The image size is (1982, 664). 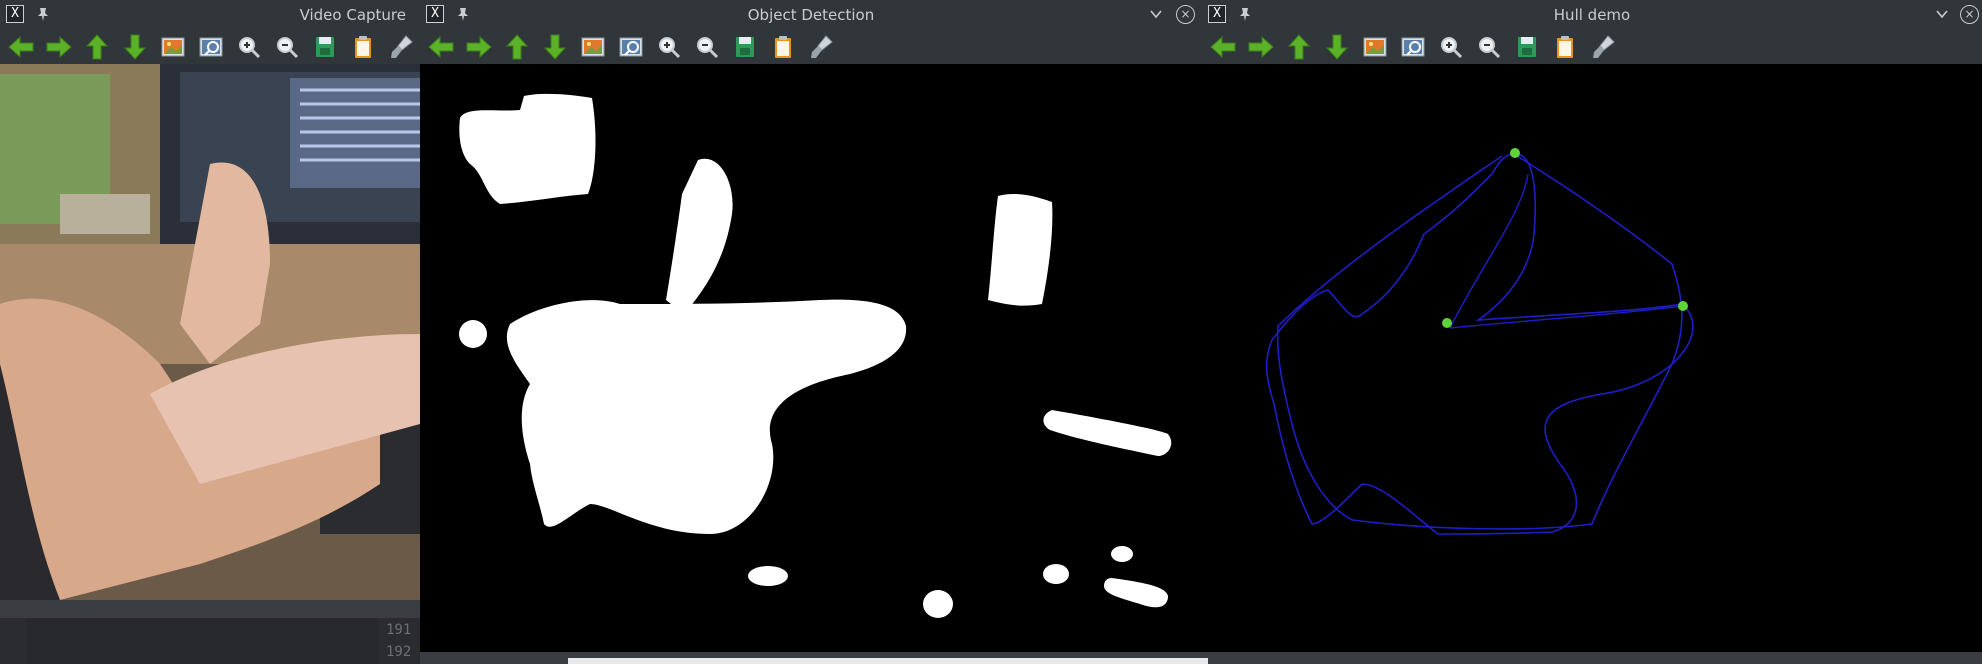 I want to click on window-title: Hull demo, so click(x=1592, y=15).